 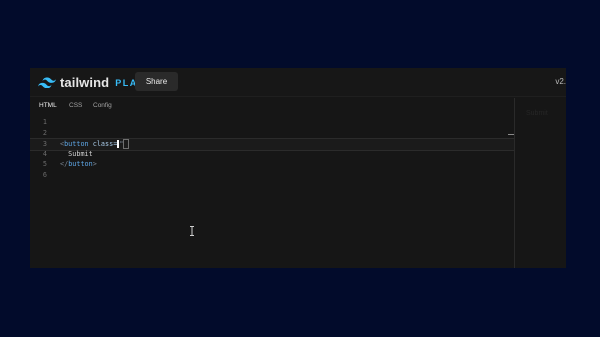 What do you see at coordinates (44, 153) in the screenshot?
I see `line-number: 4` at bounding box center [44, 153].